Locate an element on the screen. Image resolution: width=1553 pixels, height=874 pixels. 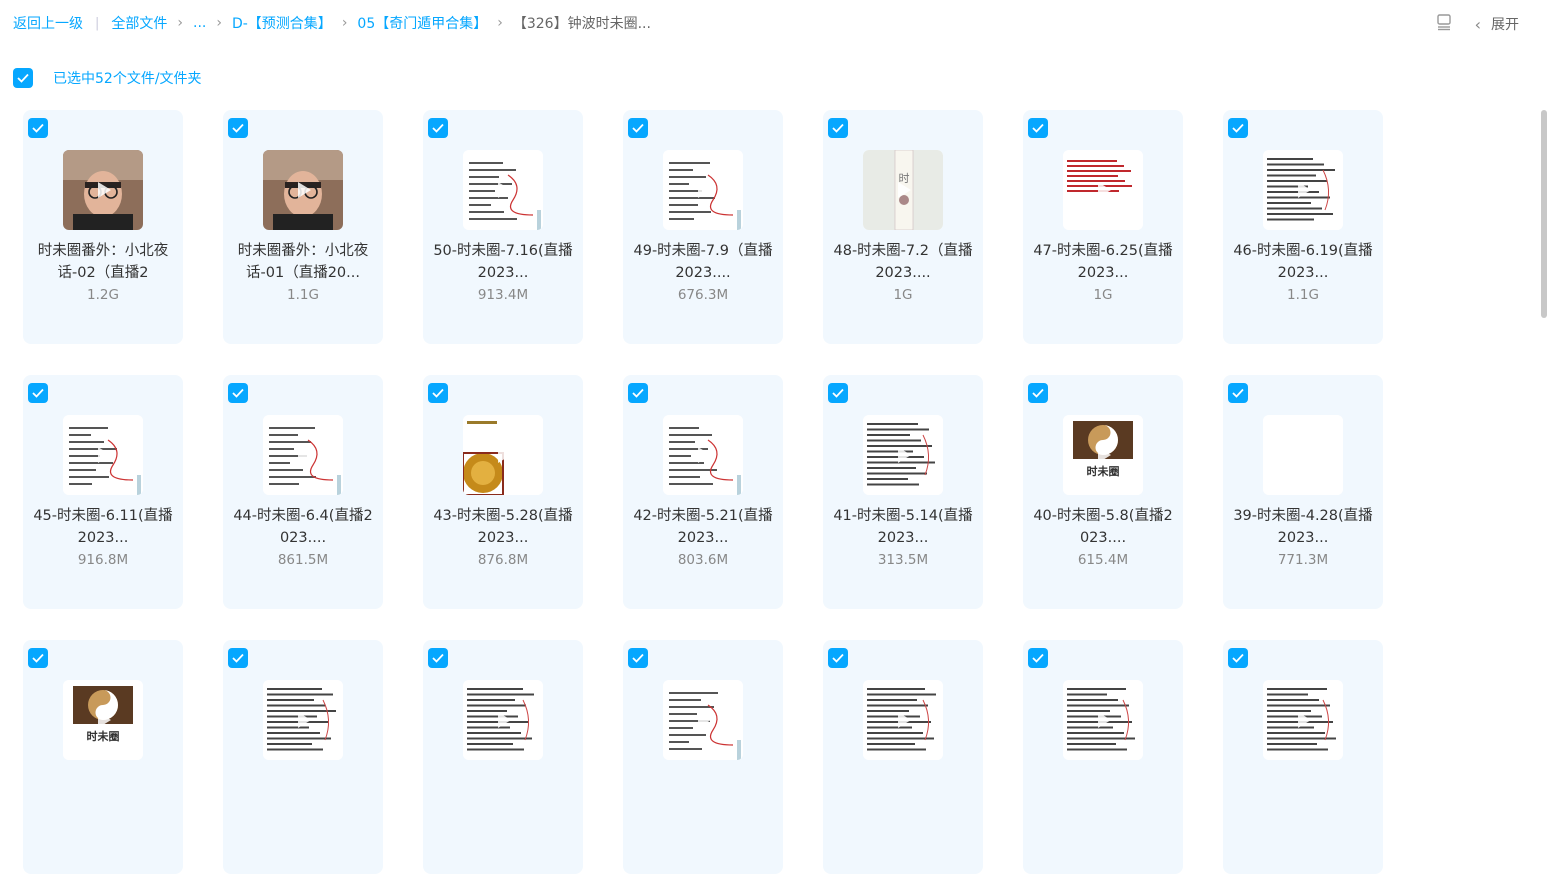
file-card: 50-时未圈-7.16(直播2023... 913.4M is located at coordinates (503, 227).